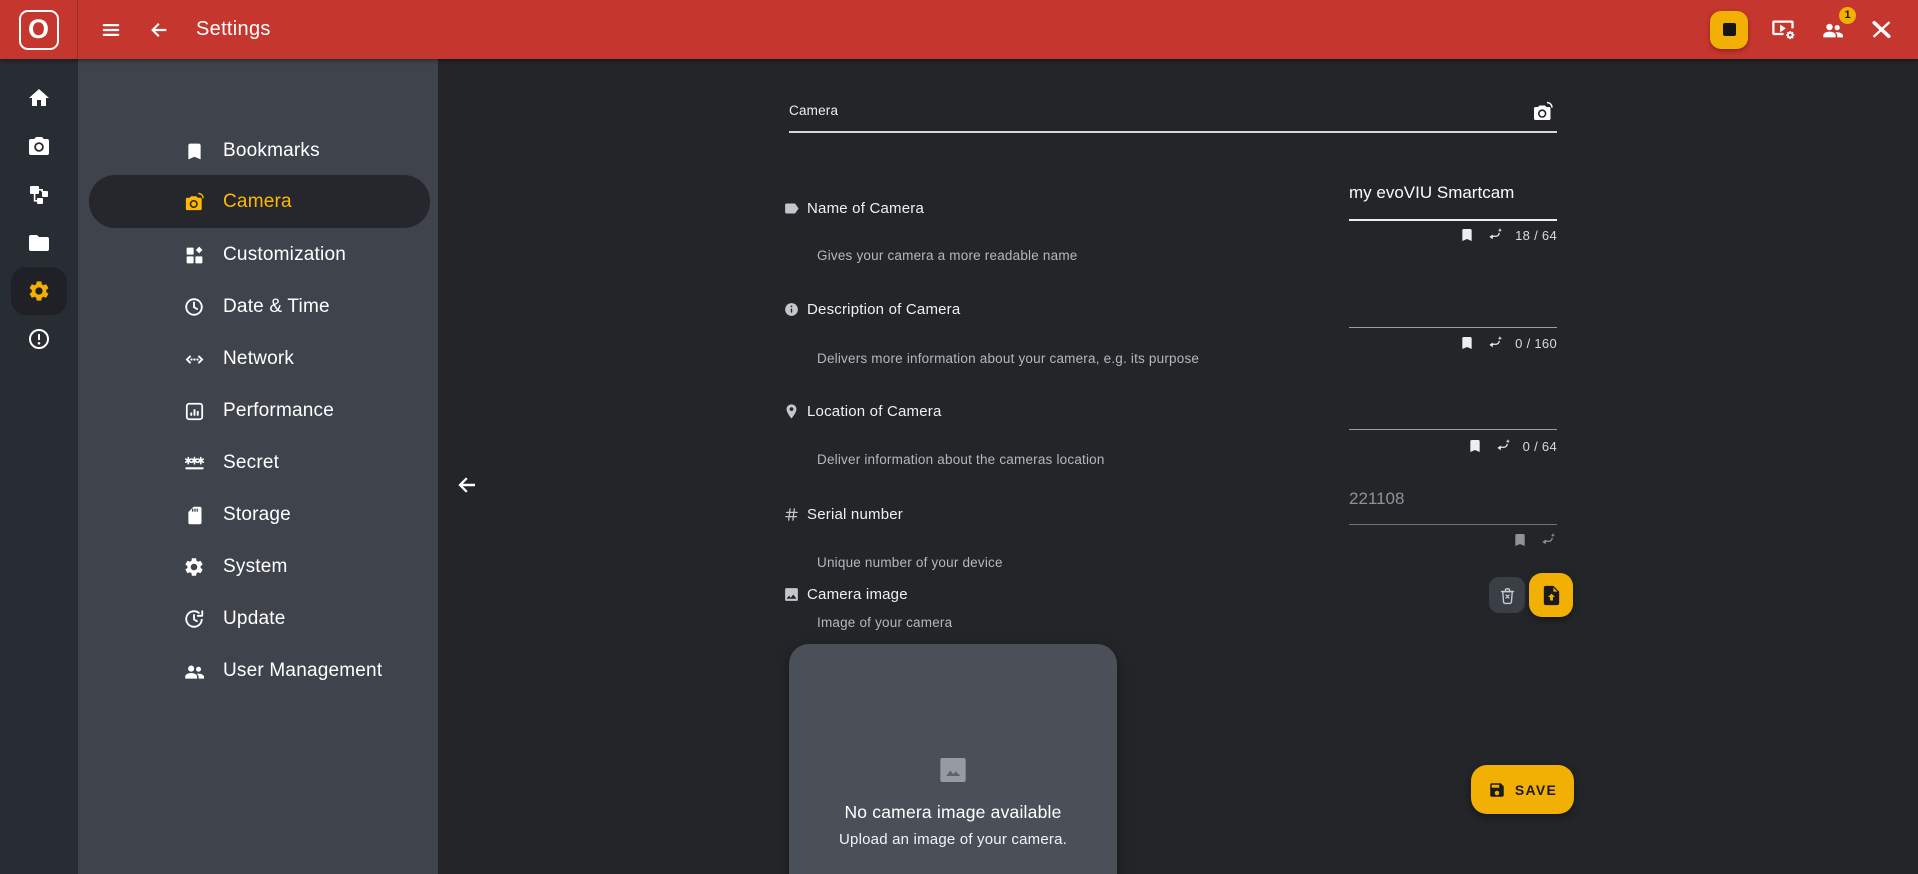 This screenshot has width=1918, height=874. I want to click on sidebar-item-bookmarks: Bookmarks, so click(258, 151).